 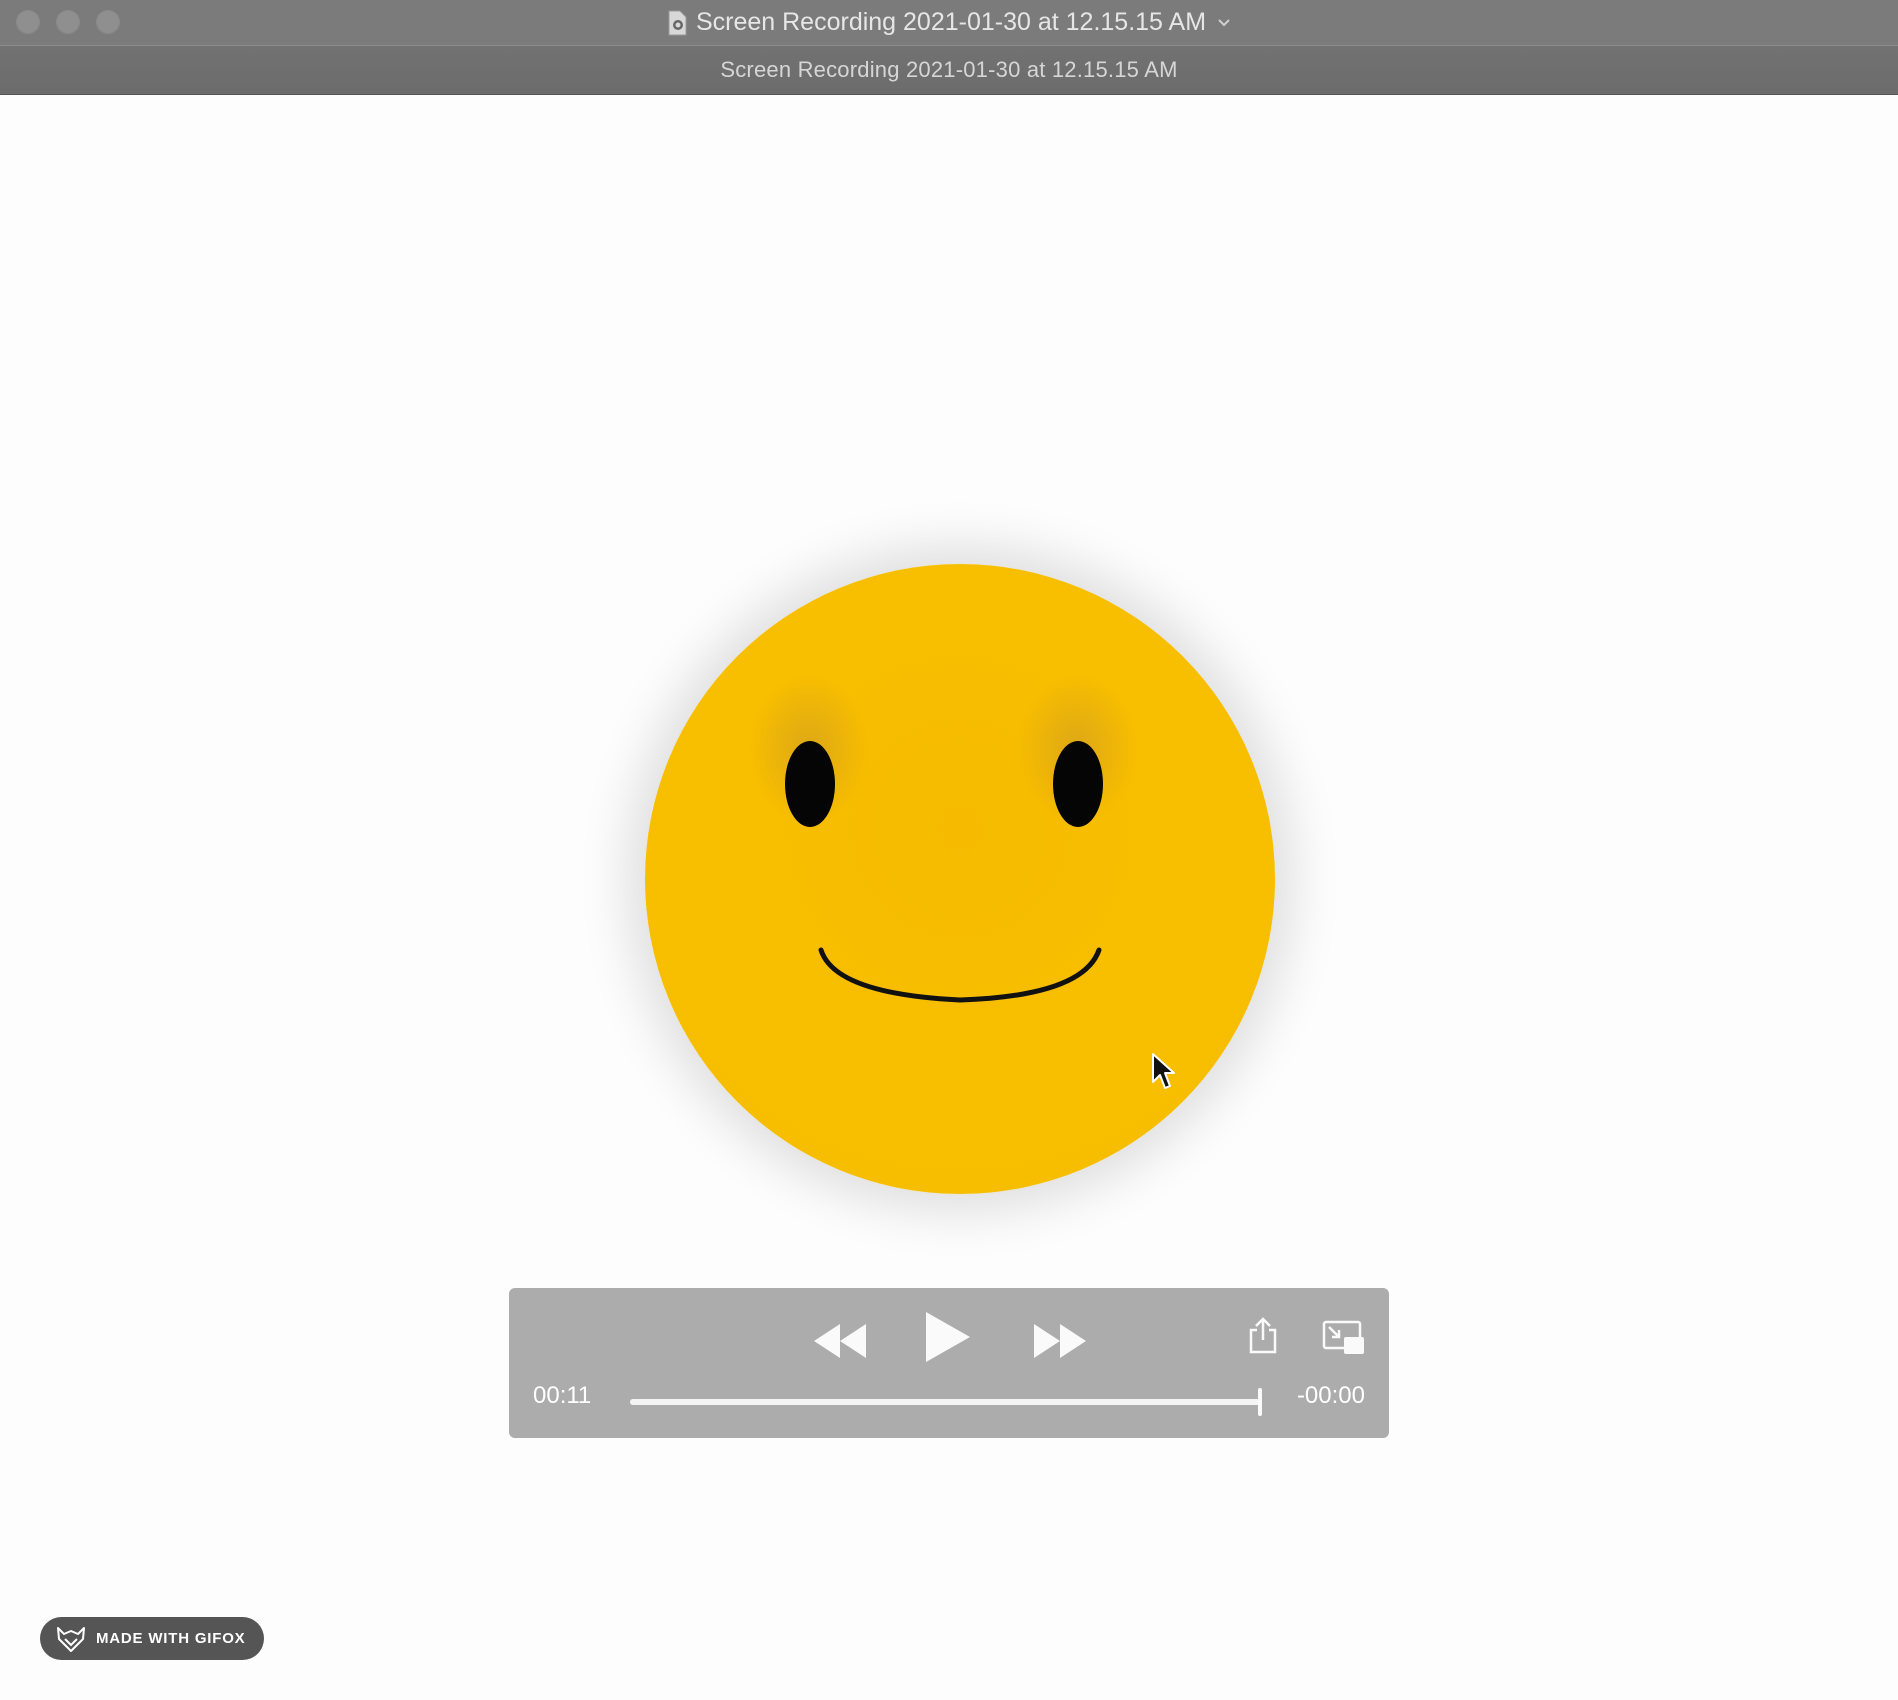 I want to click on remaining-time: -00:00, so click(x=1330, y=1395).